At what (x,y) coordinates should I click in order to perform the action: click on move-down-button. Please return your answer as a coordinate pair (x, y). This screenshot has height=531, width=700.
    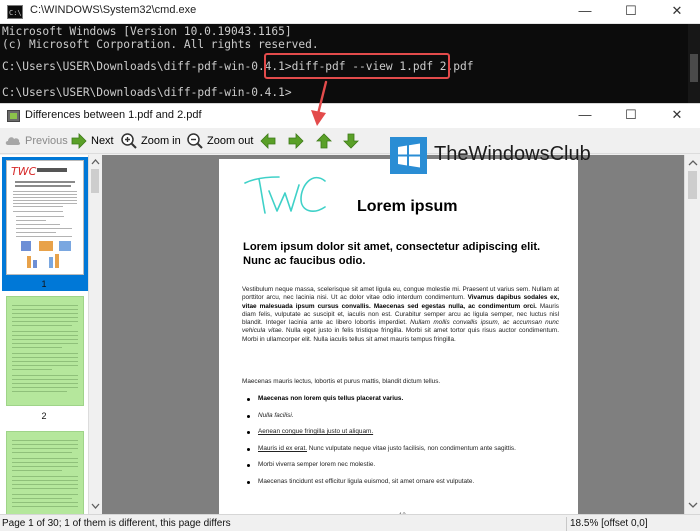
    Looking at the image, I should click on (351, 141).